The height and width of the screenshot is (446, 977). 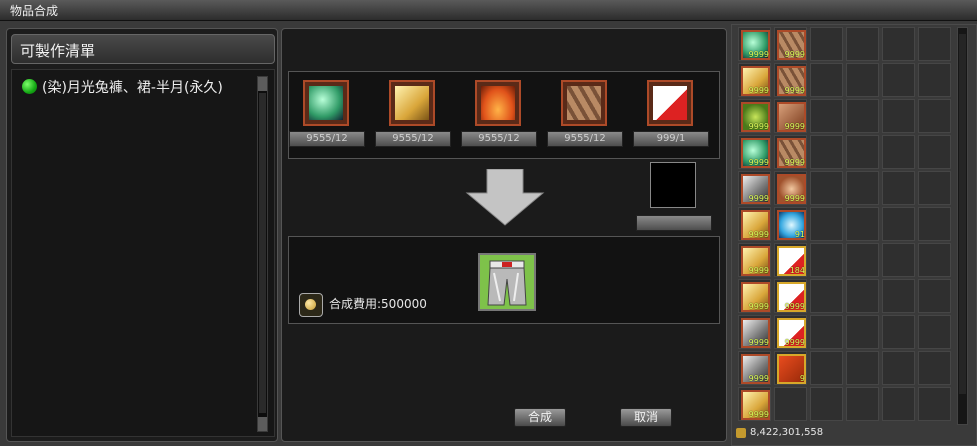 What do you see at coordinates (262, 84) in the screenshot?
I see `scroll-up-button` at bounding box center [262, 84].